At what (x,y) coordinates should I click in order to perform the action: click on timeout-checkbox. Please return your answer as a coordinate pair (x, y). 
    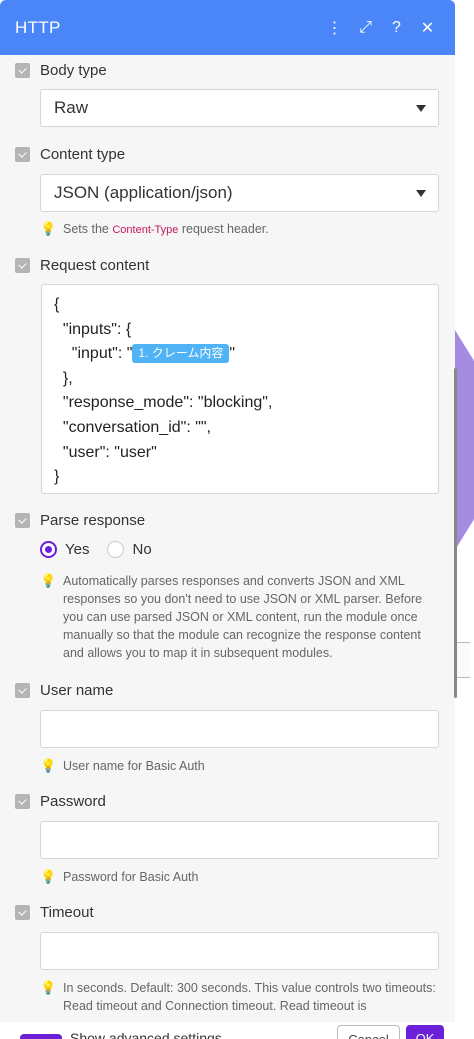
    Looking at the image, I should click on (22, 912).